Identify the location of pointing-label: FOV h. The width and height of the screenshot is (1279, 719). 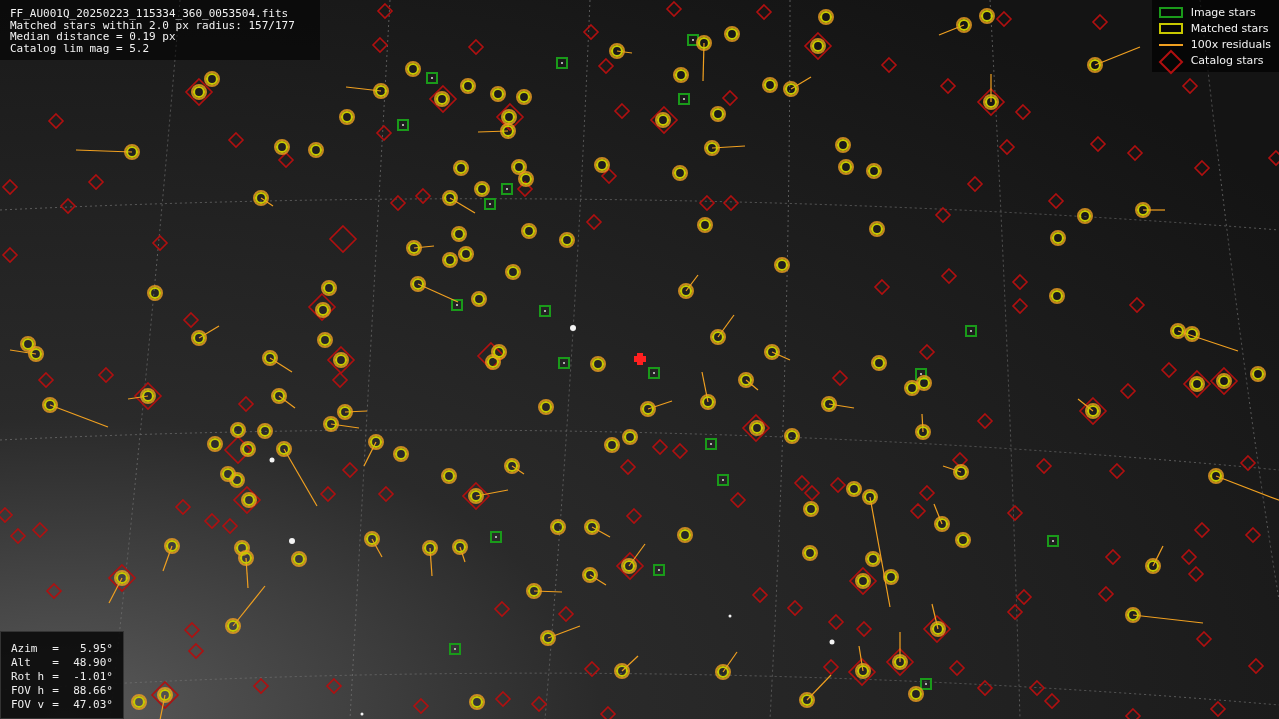
(28, 691).